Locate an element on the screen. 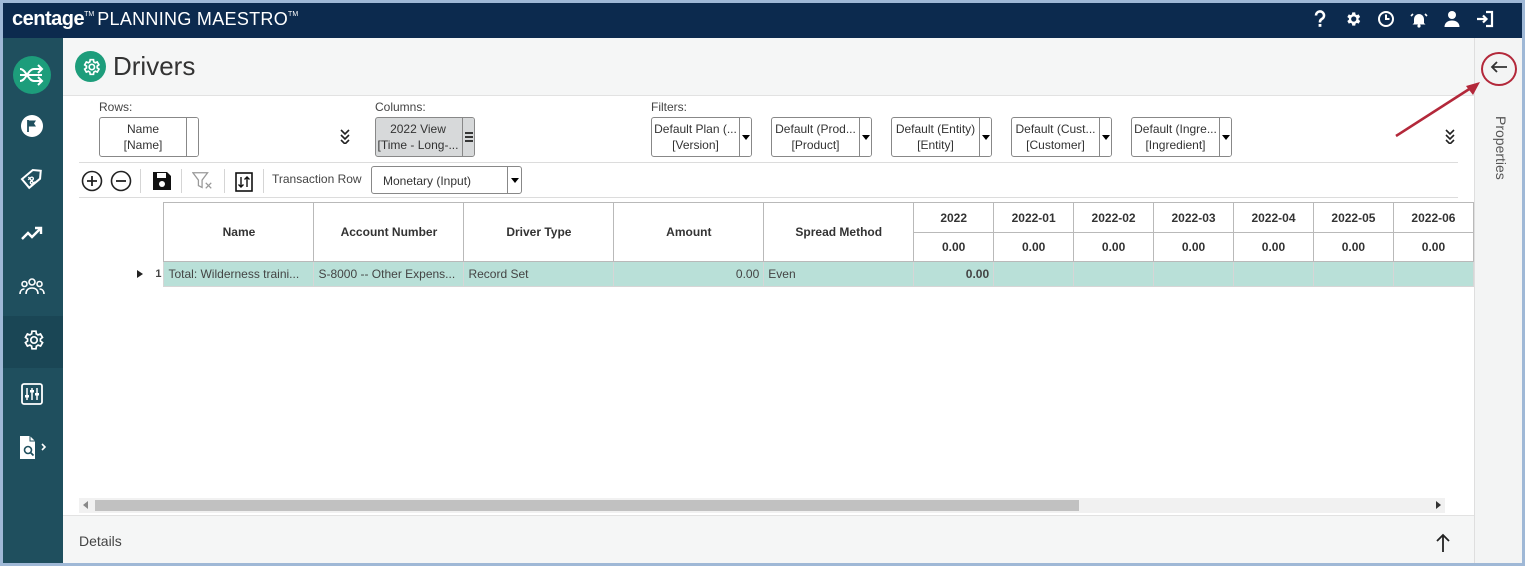 Image resolution: width=1525 pixels, height=566 pixels. sidebar-item-settings is located at coordinates (31, 342).